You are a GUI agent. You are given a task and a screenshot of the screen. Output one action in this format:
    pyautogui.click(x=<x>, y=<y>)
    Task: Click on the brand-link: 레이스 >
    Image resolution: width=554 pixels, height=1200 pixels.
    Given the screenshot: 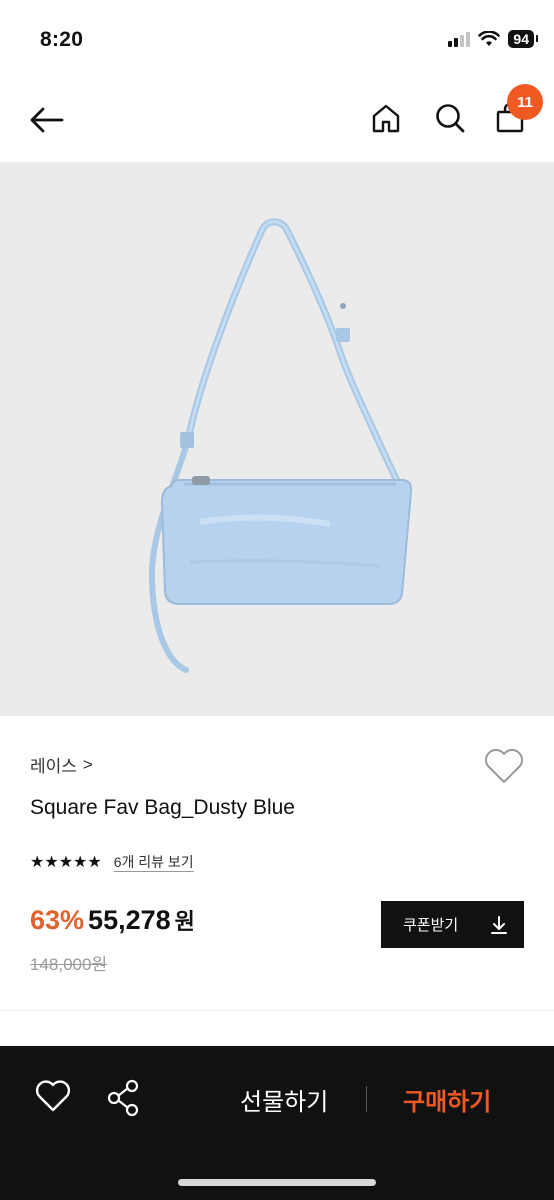 What is the action you would take?
    pyautogui.click(x=61, y=764)
    